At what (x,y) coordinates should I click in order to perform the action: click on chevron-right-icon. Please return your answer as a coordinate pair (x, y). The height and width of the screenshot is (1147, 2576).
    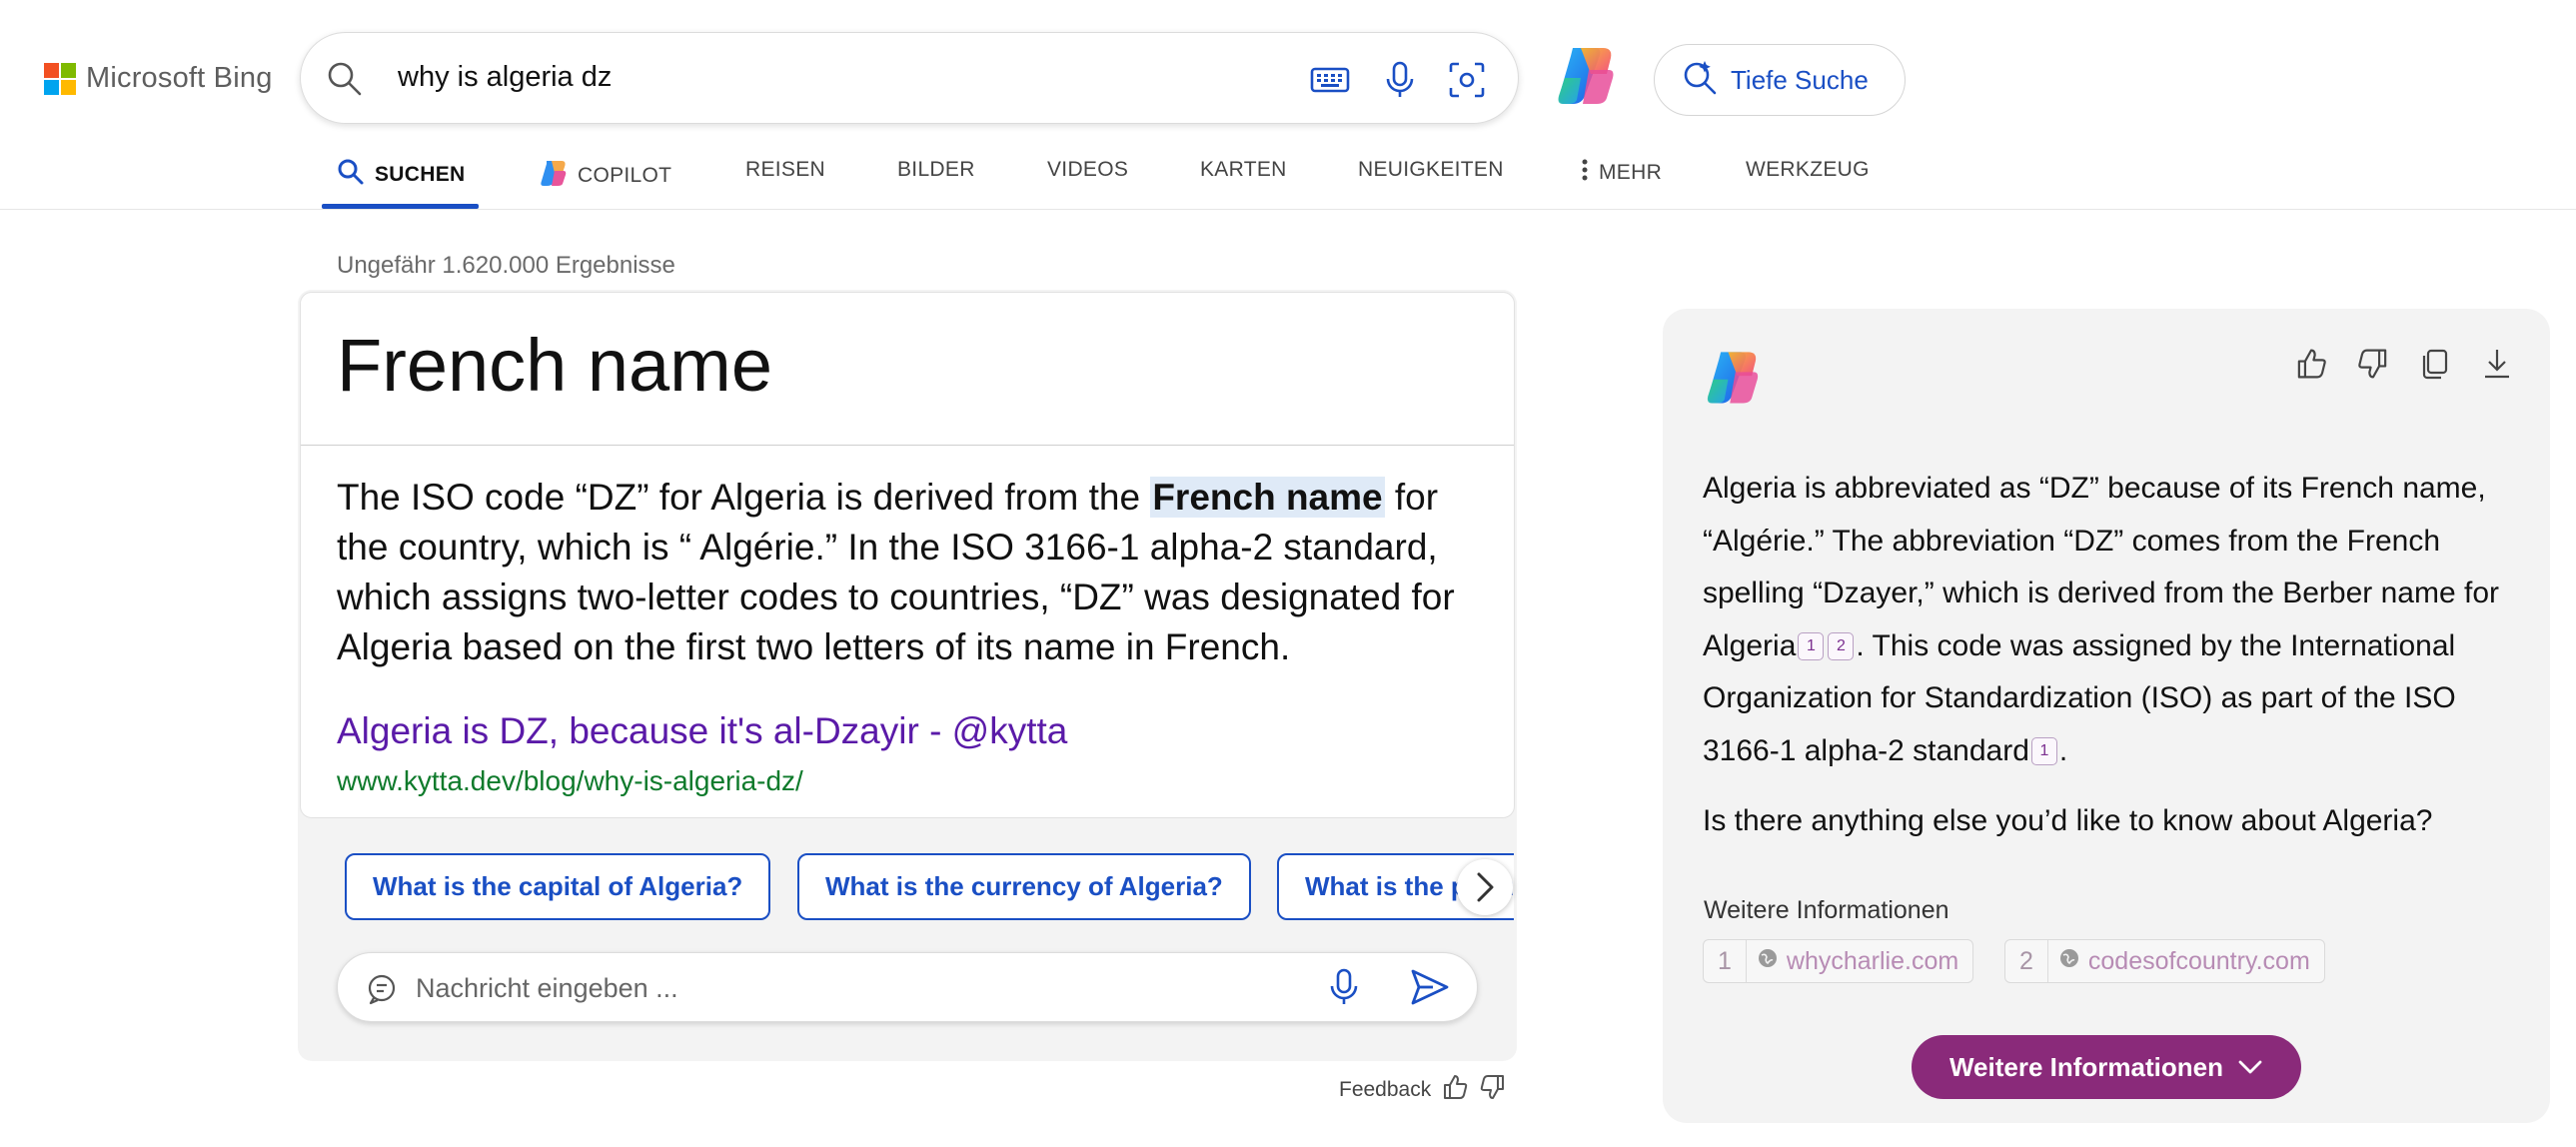
    Looking at the image, I should click on (1485, 887).